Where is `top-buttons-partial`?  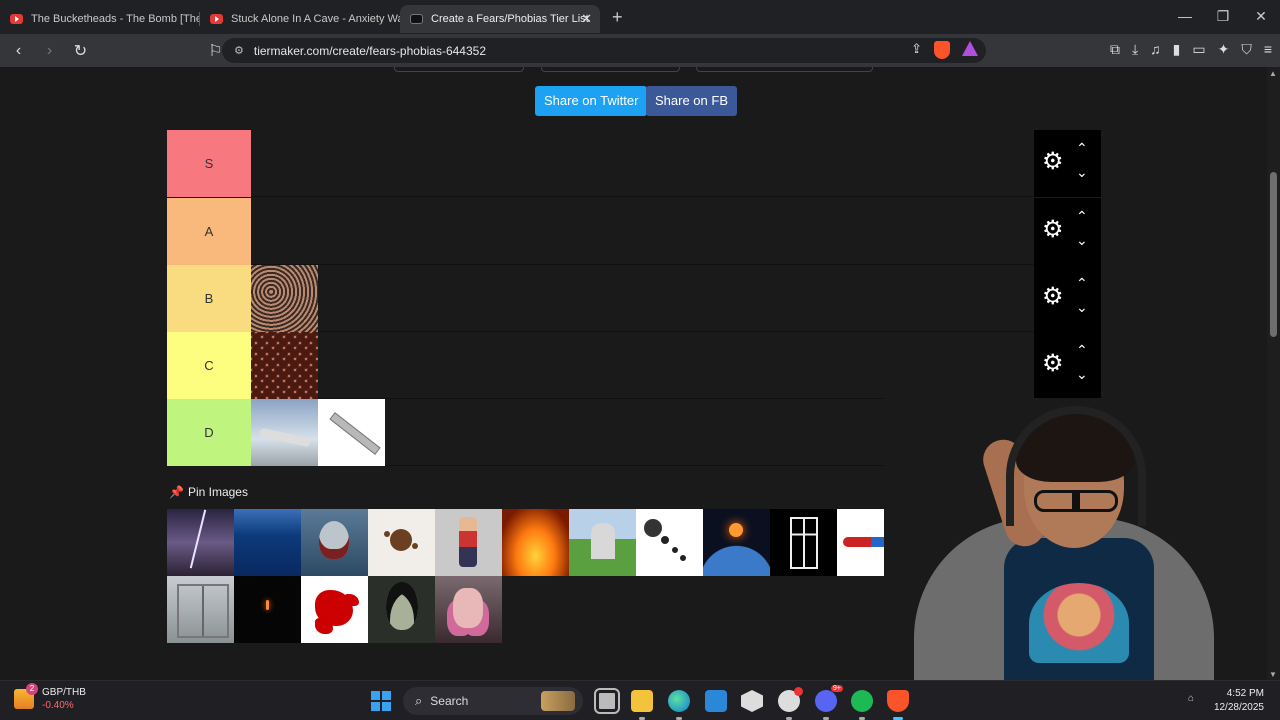 top-buttons-partial is located at coordinates (633, 70).